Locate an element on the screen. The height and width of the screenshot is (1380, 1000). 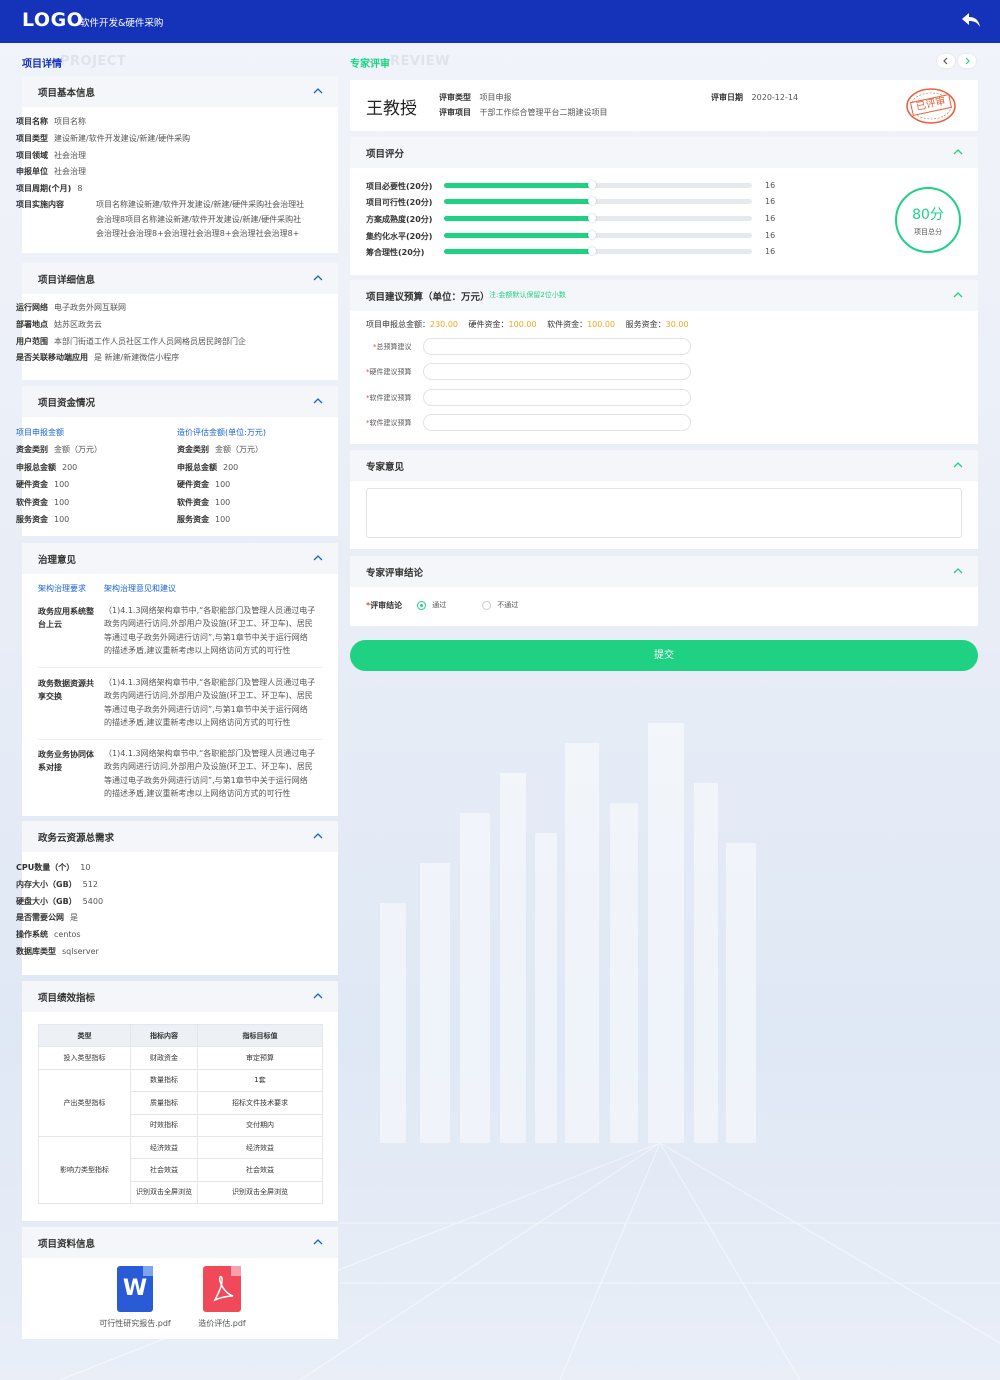
card-header: 项目资金情况 is located at coordinates (180, 401).